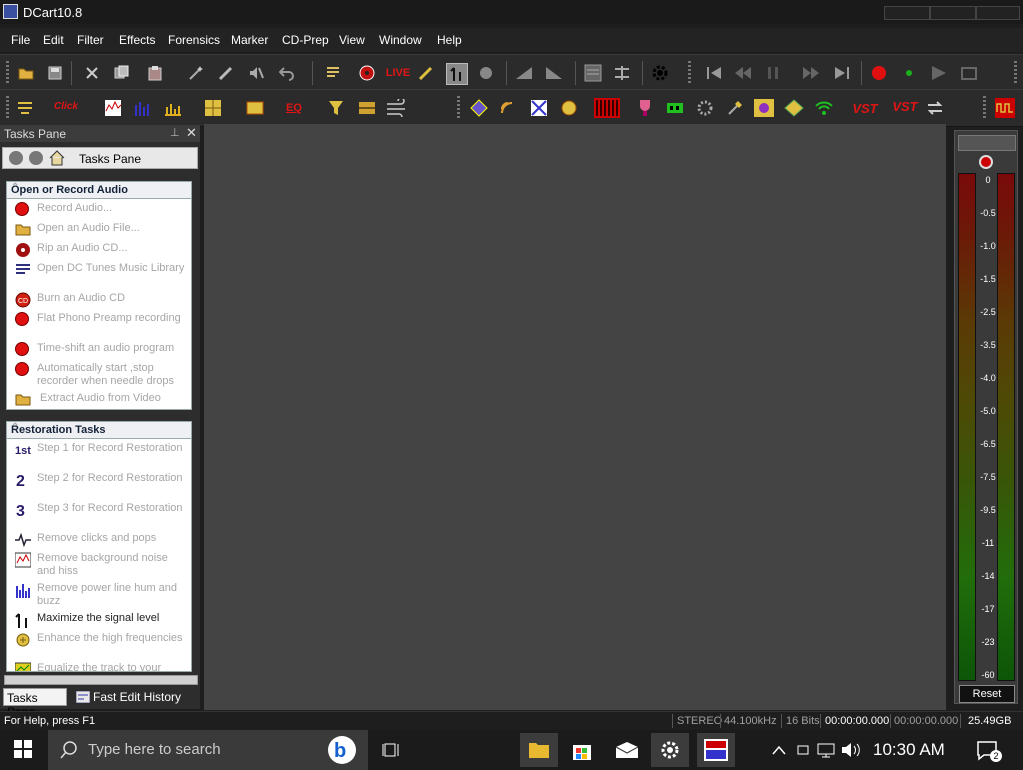 The image size is (1023, 770). What do you see at coordinates (851, 750) in the screenshot?
I see `volume-icon` at bounding box center [851, 750].